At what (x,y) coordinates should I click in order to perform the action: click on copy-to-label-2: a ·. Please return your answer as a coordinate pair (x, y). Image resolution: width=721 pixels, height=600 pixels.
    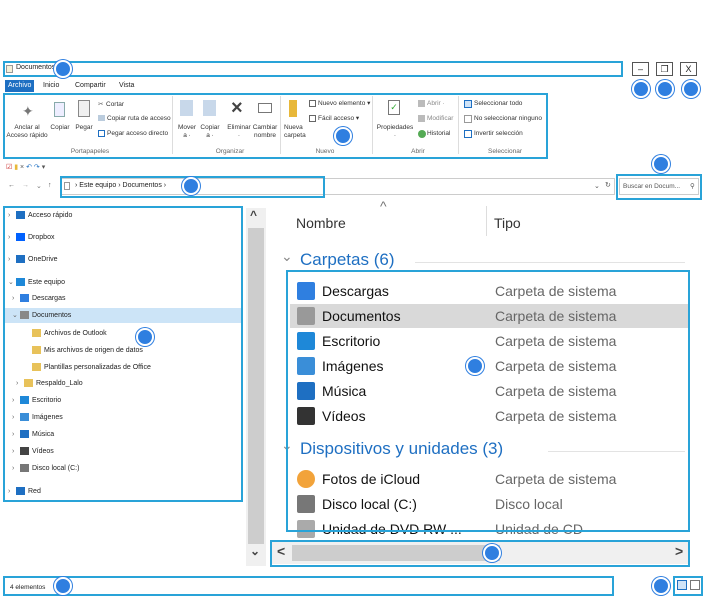
    Looking at the image, I should click on (210, 136).